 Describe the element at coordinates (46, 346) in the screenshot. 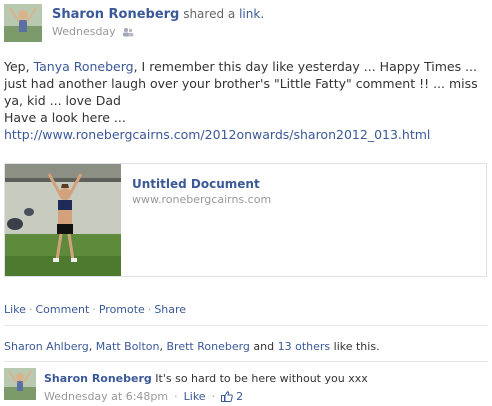

I see `liker-link: Sharon Ahlberg` at that location.